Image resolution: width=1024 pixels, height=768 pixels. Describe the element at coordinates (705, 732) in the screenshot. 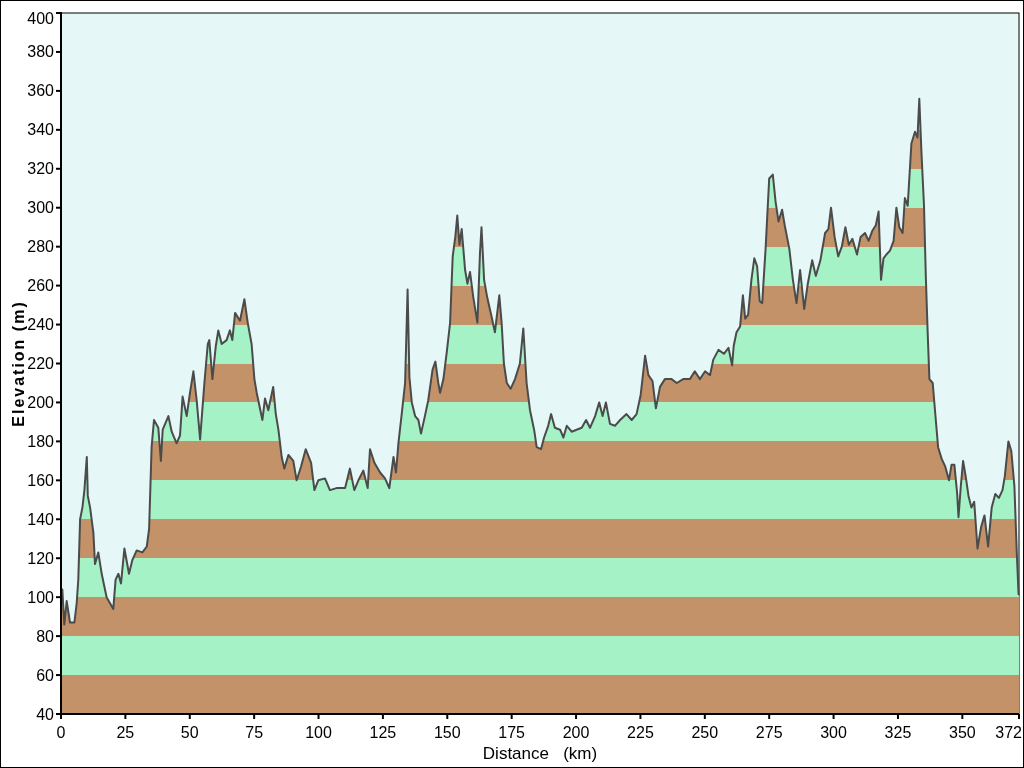

I see `x-tick-label: 250` at that location.